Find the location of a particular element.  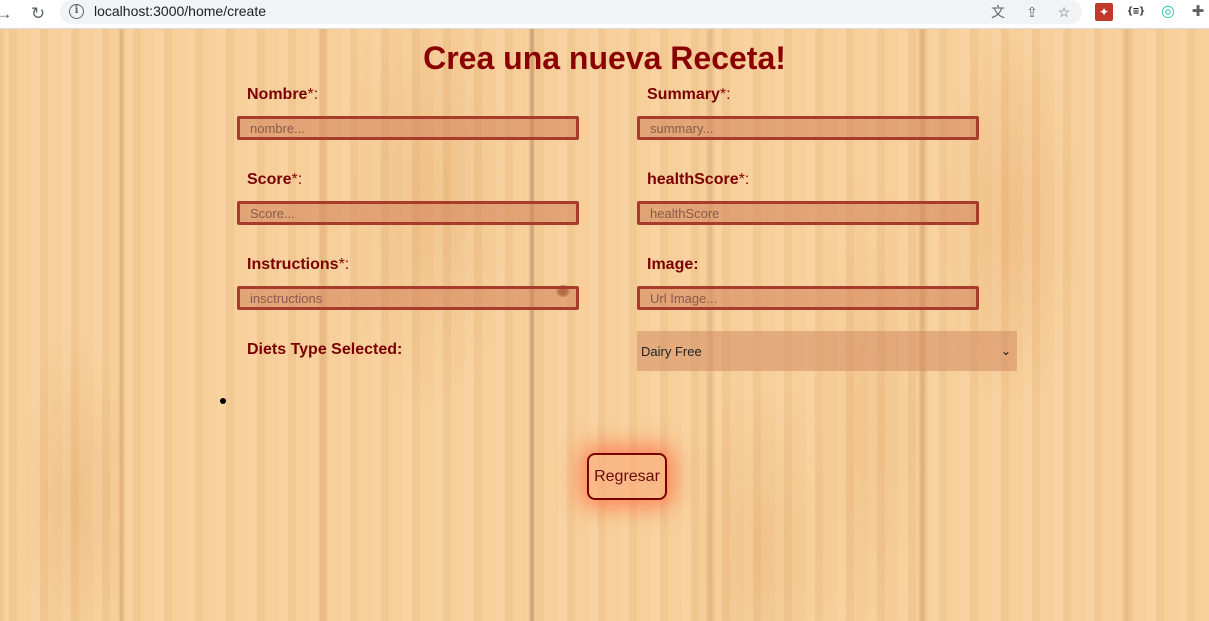

extension-red-icon: ✦ is located at coordinates (1104, 12).